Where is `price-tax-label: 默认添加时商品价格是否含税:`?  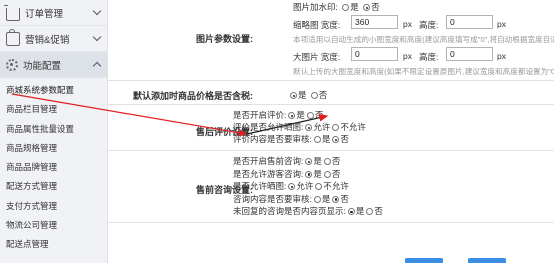
price-tax-label: 默认添加时商品价格是否含税: is located at coordinates (193, 96).